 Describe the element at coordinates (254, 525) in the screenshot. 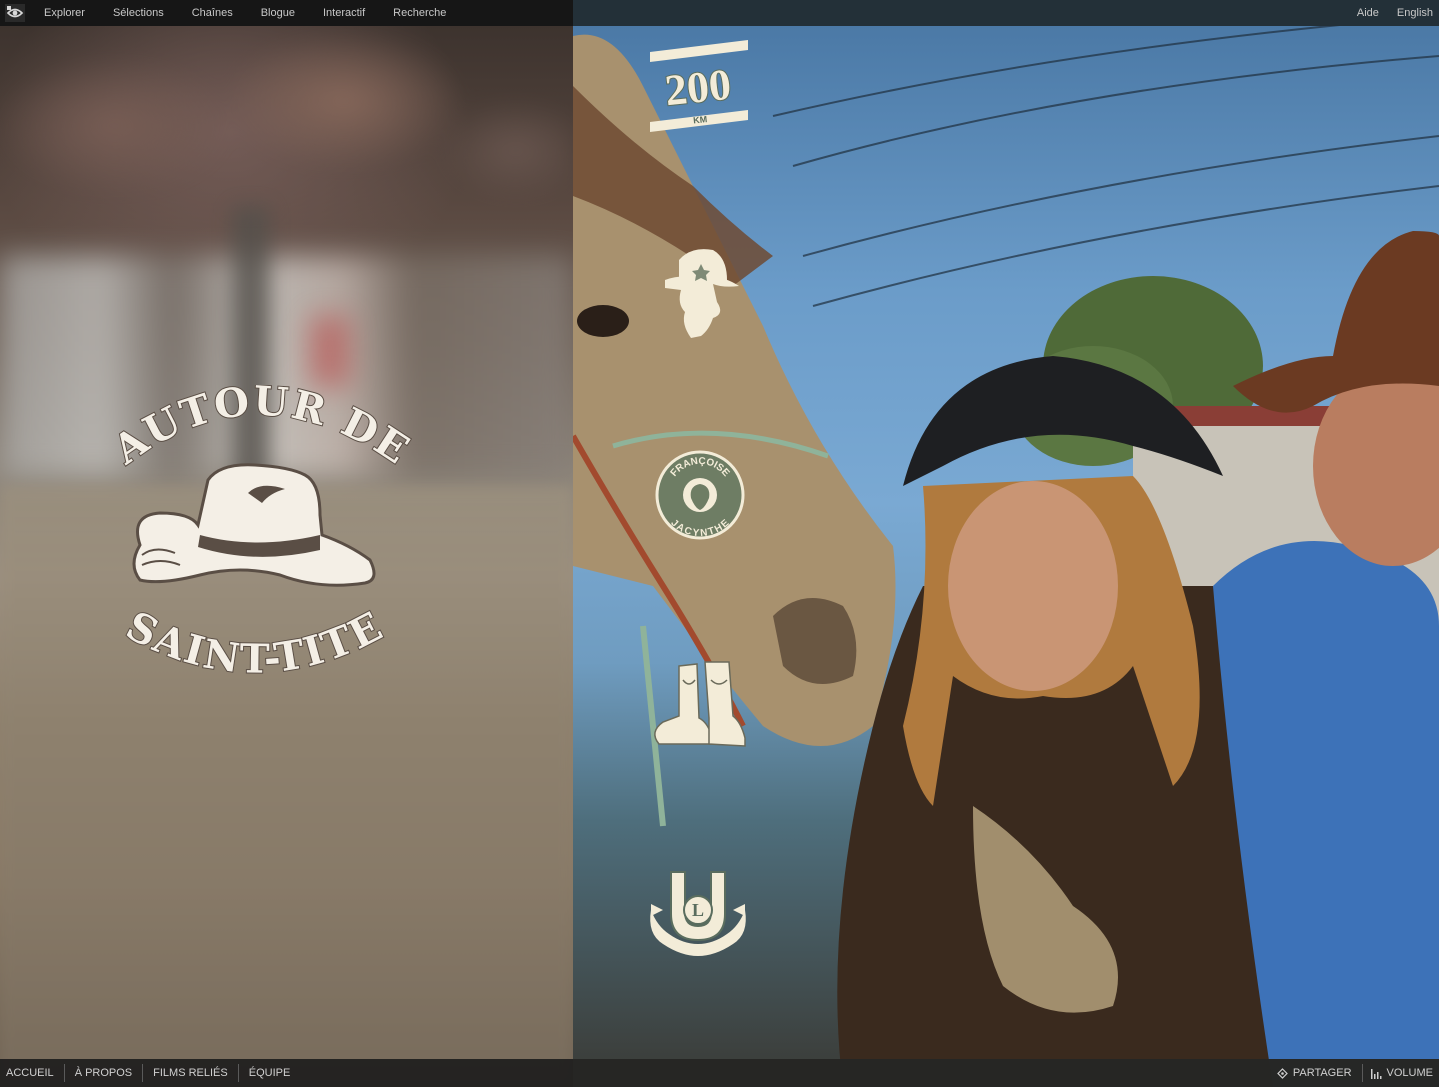

I see `cowboy-hat-icon` at that location.